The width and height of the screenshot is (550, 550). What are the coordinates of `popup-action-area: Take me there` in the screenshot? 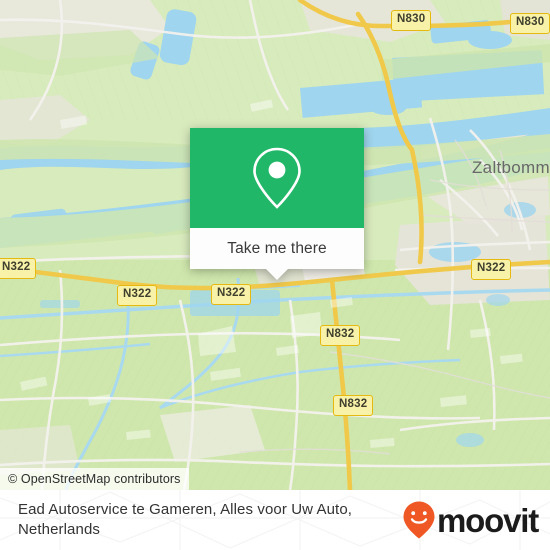 It's located at (277, 248).